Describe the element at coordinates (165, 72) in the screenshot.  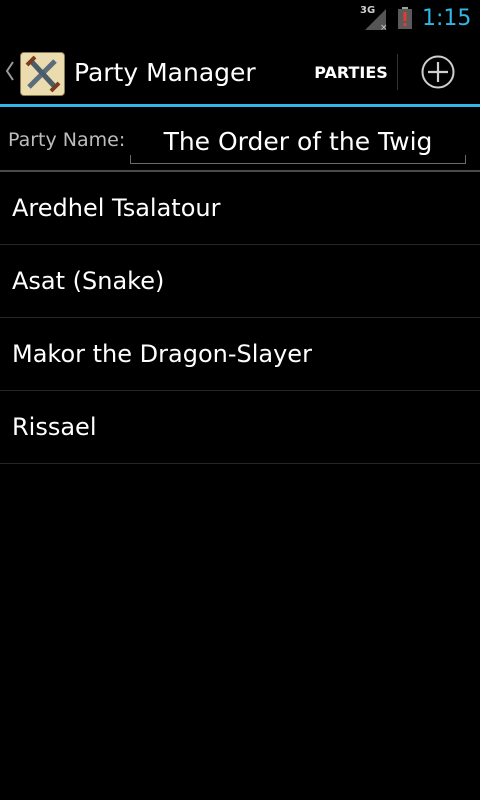
I see `app-title: Party Manager` at that location.